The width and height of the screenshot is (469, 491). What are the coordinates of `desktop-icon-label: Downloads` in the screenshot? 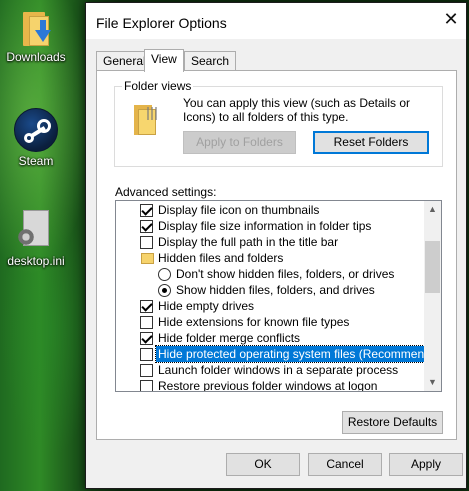 It's located at (36, 57).